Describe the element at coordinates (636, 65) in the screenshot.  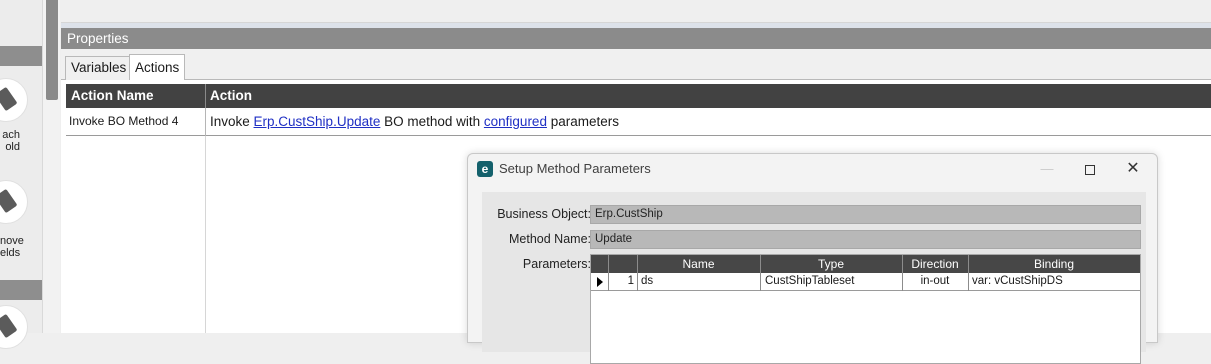
I see `properties-tabs: Variables Actions` at that location.